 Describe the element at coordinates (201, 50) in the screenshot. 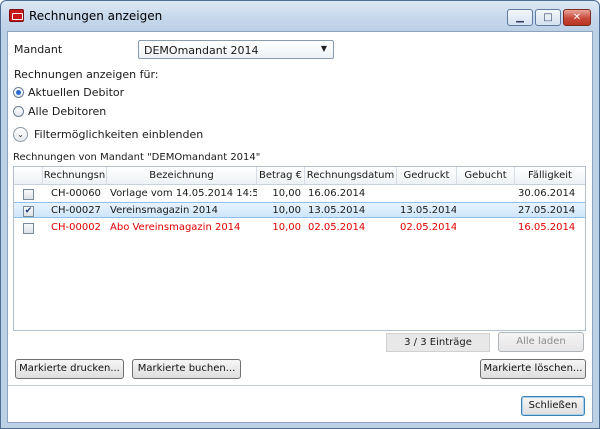

I see `mandant-selected-value: DEMOmandant 2014` at that location.